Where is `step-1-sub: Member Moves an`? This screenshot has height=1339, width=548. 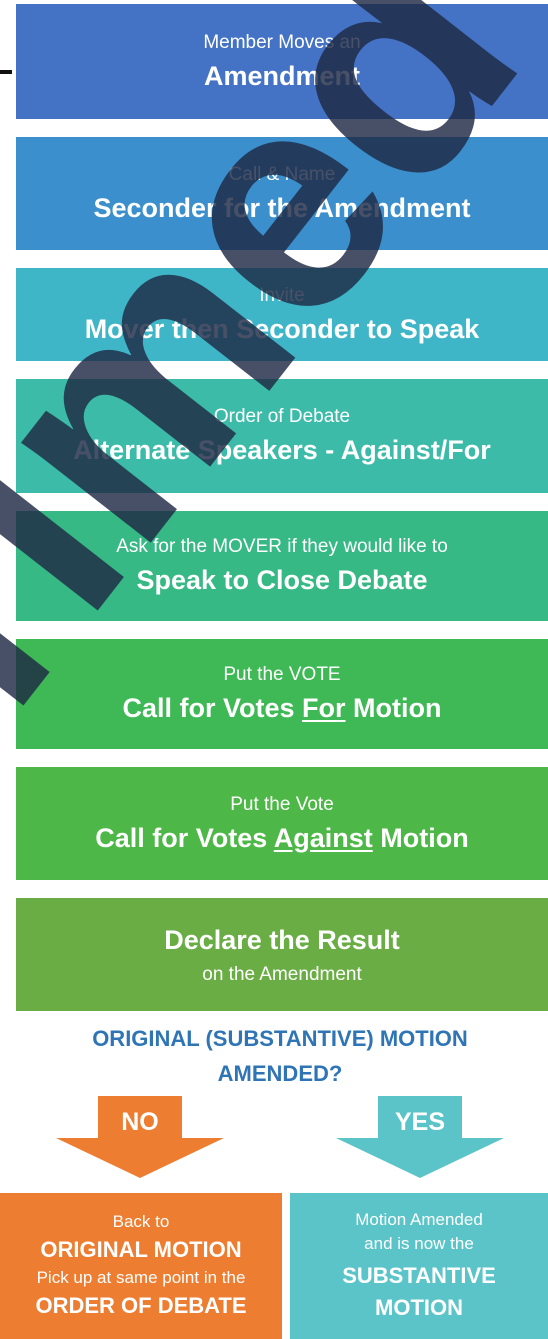
step-1-sub: Member Moves an is located at coordinates (282, 42).